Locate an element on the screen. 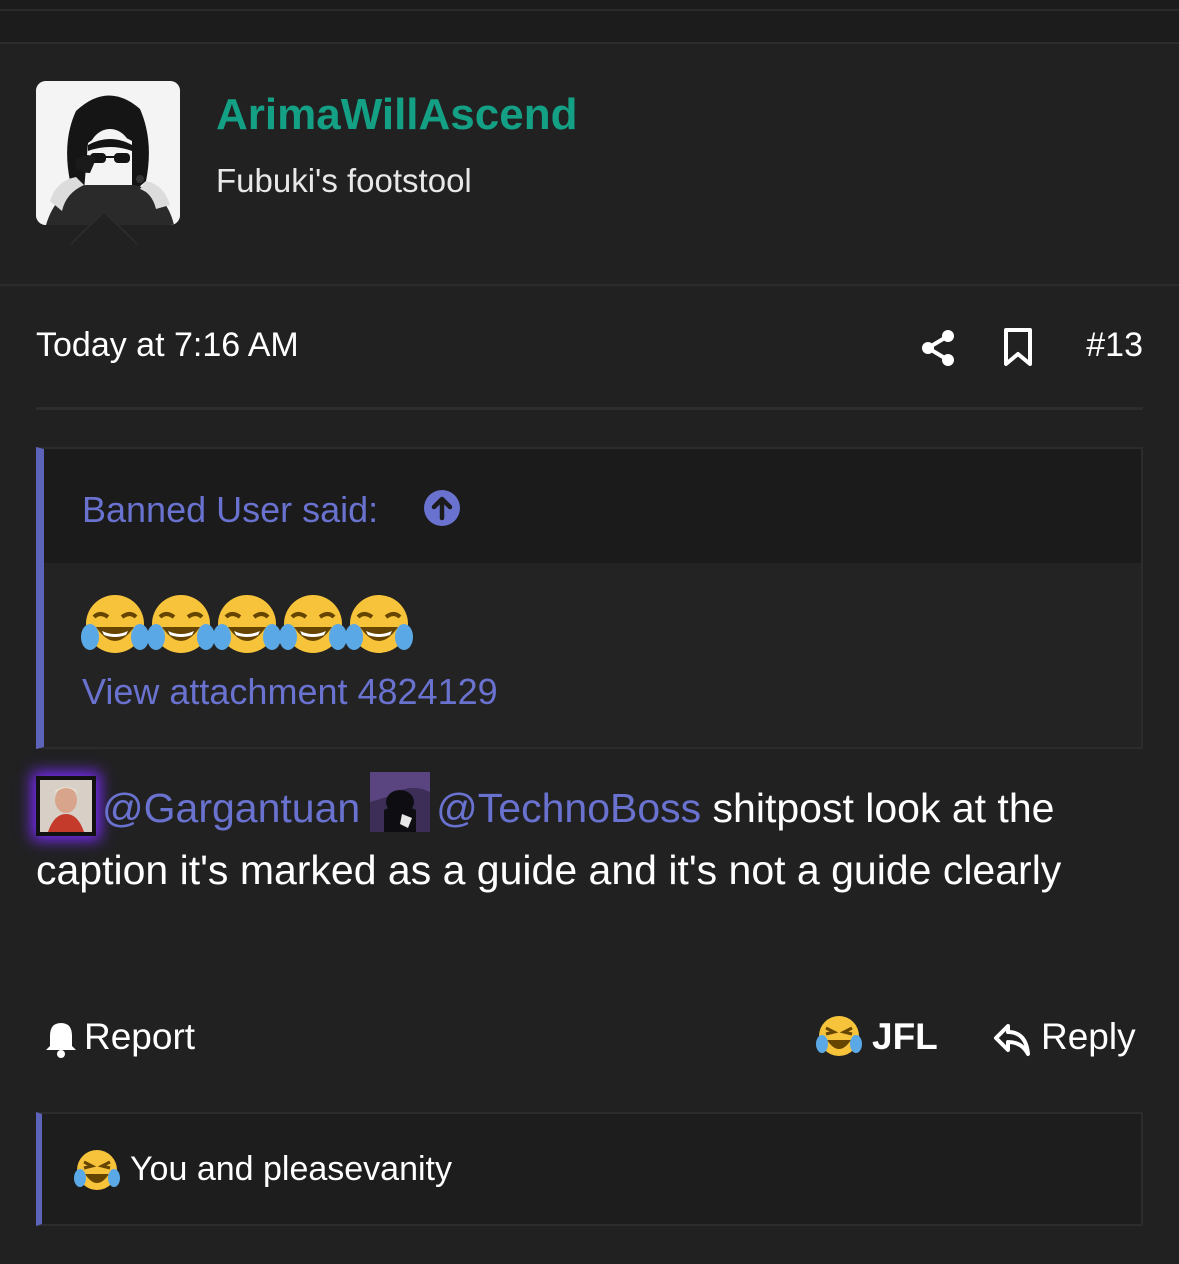  quote-author: Banned User said: is located at coordinates (230, 510).